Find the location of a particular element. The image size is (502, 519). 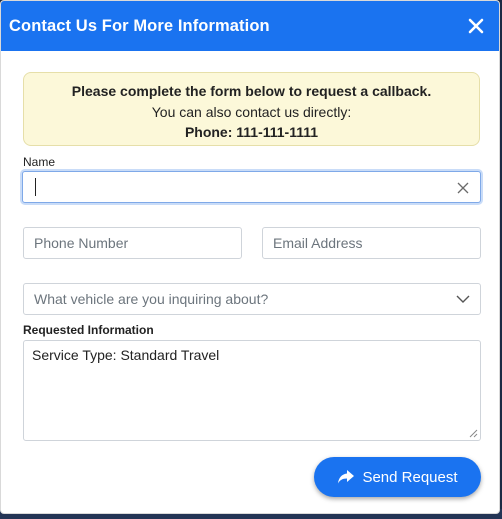

requested-info-label: Requested Information is located at coordinates (88, 330).